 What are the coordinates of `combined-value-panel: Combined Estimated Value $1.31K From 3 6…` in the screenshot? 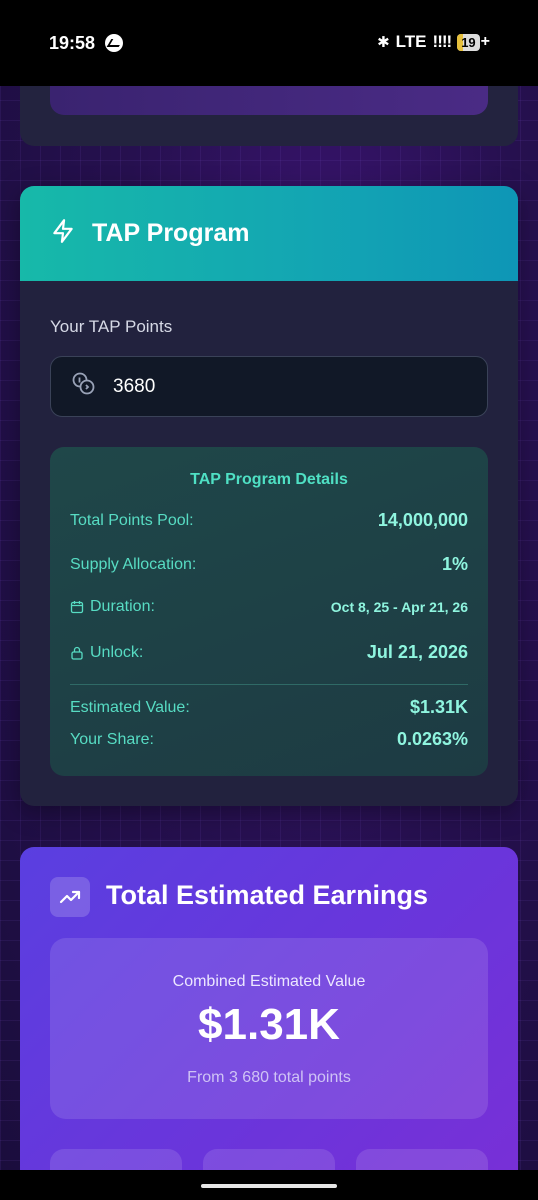 It's located at (269, 1028).